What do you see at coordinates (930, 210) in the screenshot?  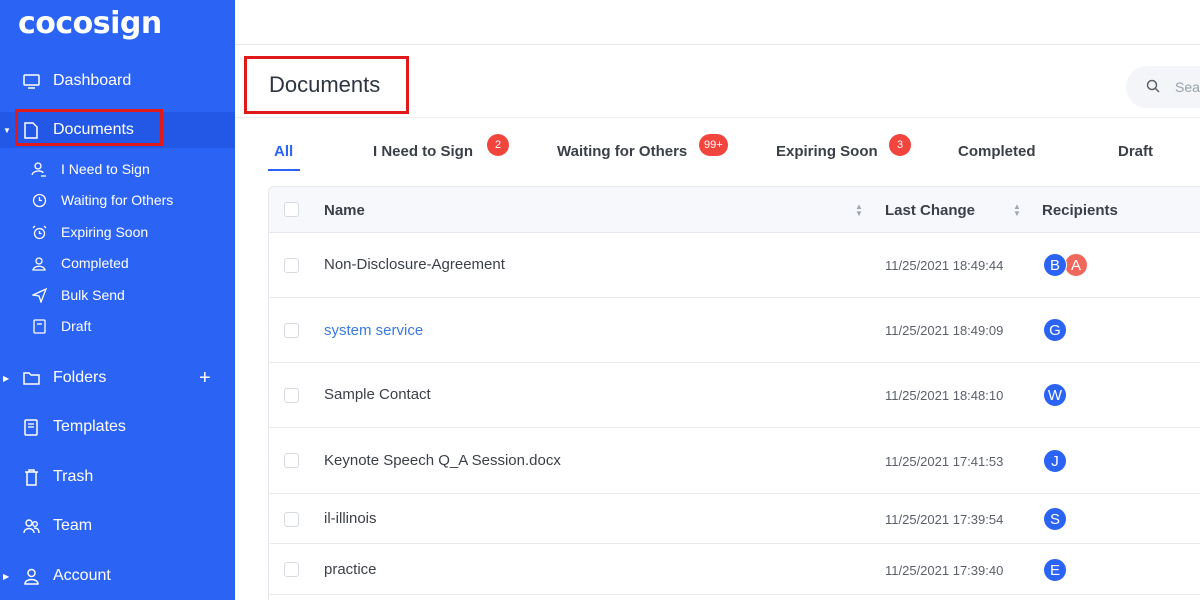 I see `column-header-last-change: Last Change` at bounding box center [930, 210].